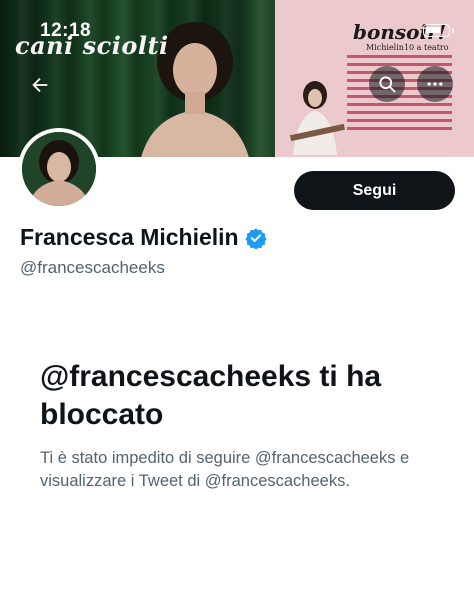 This screenshot has height=603, width=474. Describe the element at coordinates (436, 30) in the screenshot. I see `battery-icon` at that location.